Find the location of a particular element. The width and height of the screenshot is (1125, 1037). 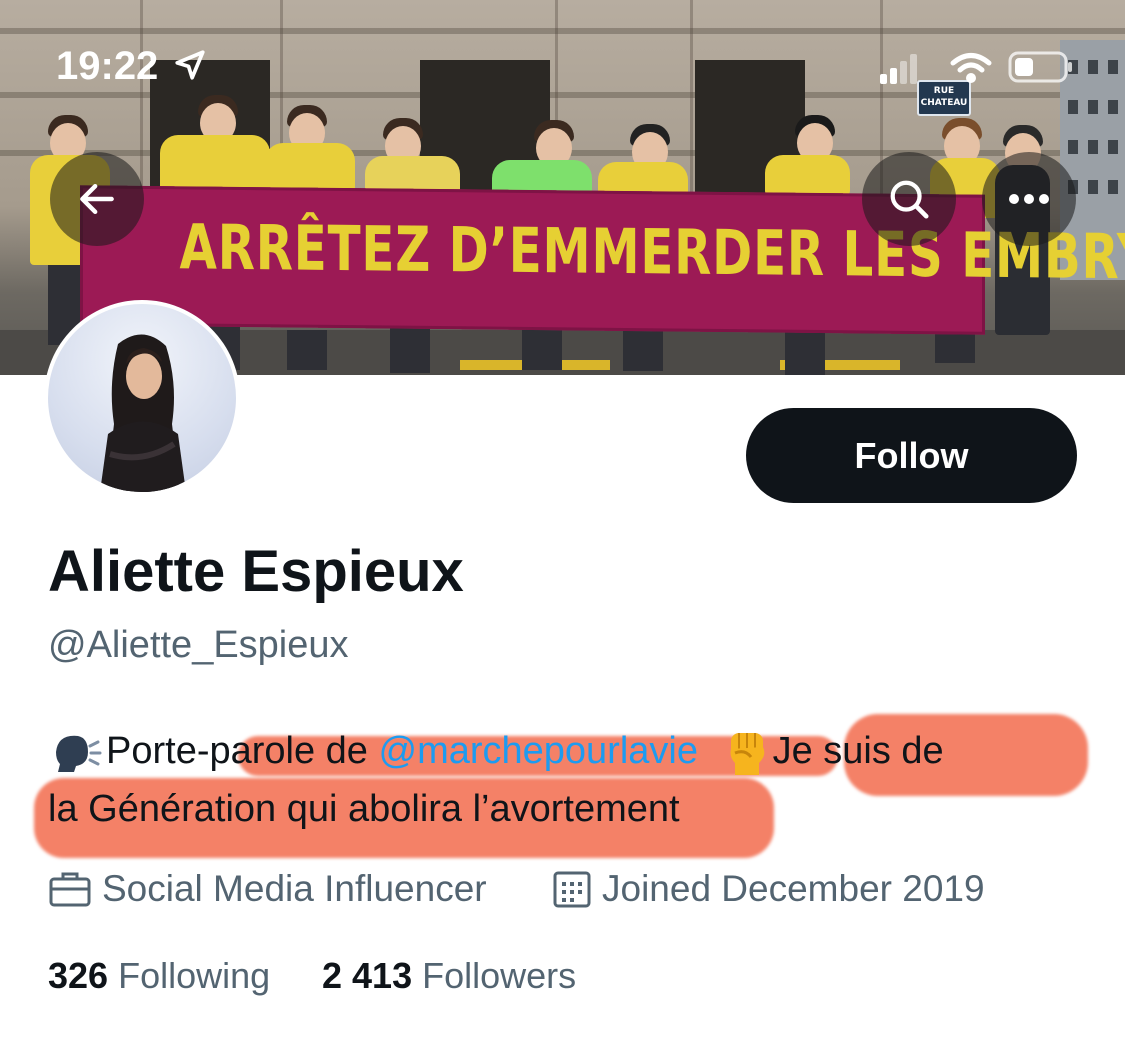

more-options-button is located at coordinates (1029, 199).